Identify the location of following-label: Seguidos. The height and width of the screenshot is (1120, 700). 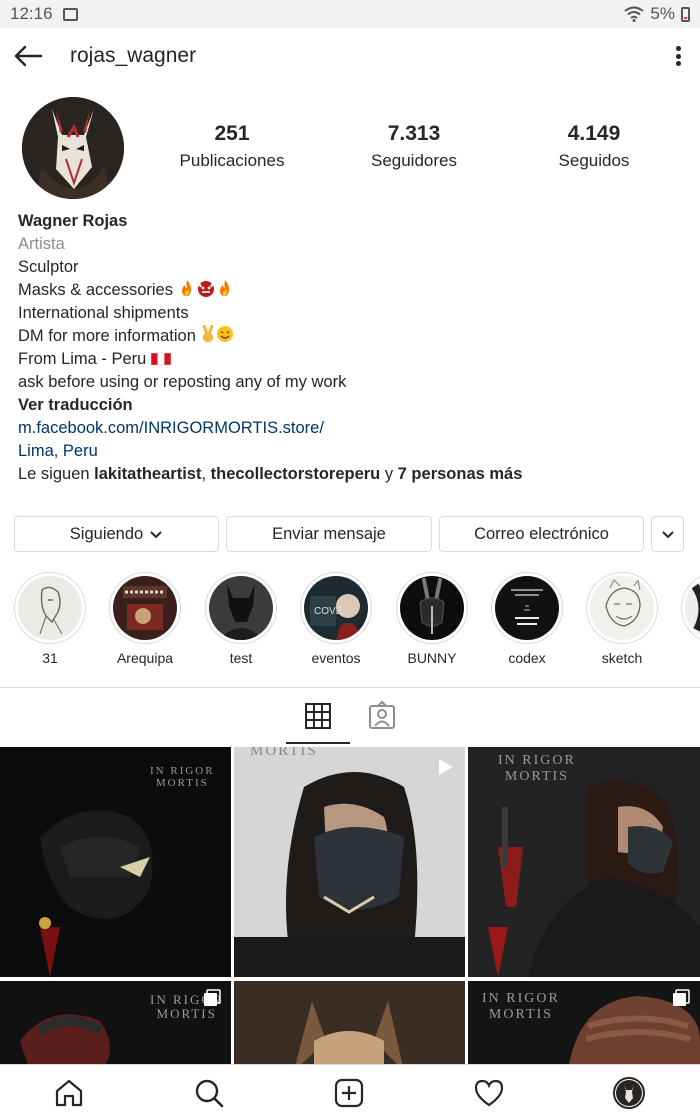
(594, 160).